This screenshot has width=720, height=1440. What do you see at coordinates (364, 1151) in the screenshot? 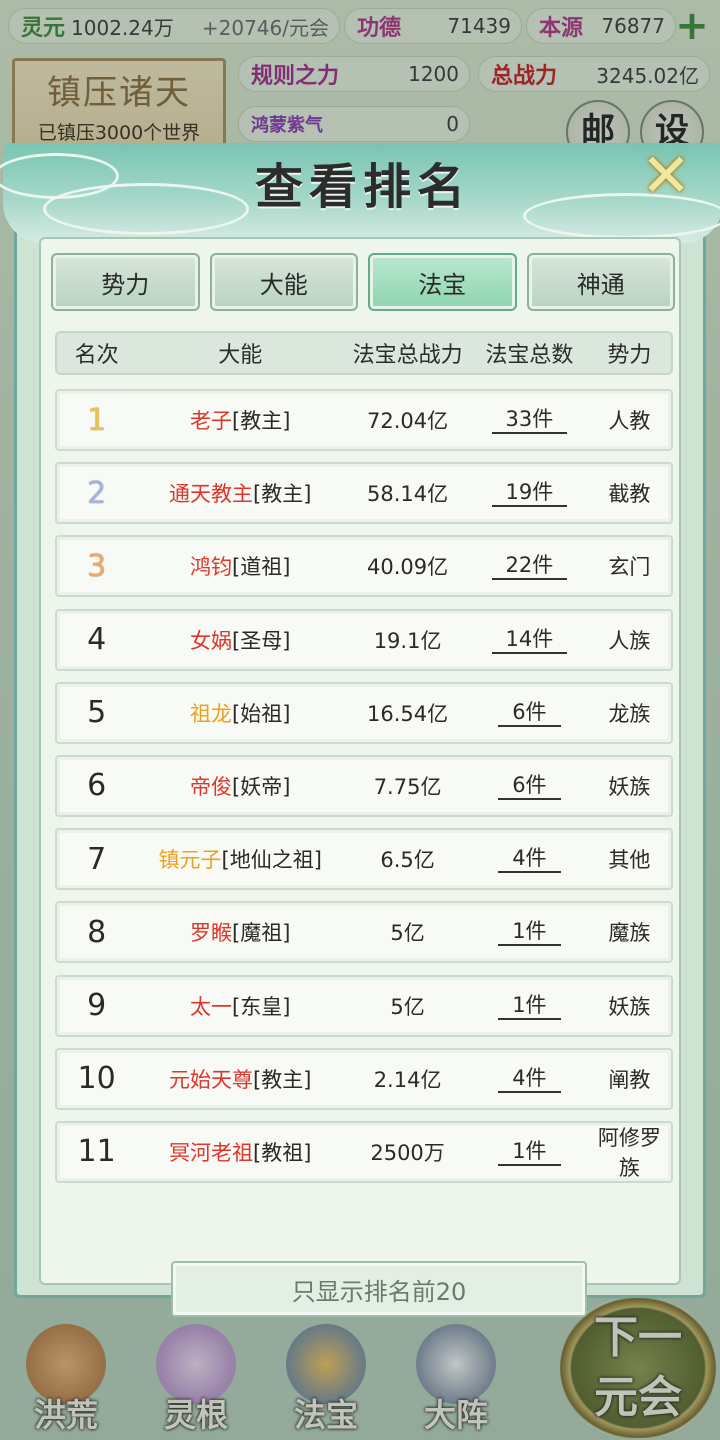
I see `table-row: 11 冥河老祖[教祖] 2500万 1件 阿修罗族` at bounding box center [364, 1151].